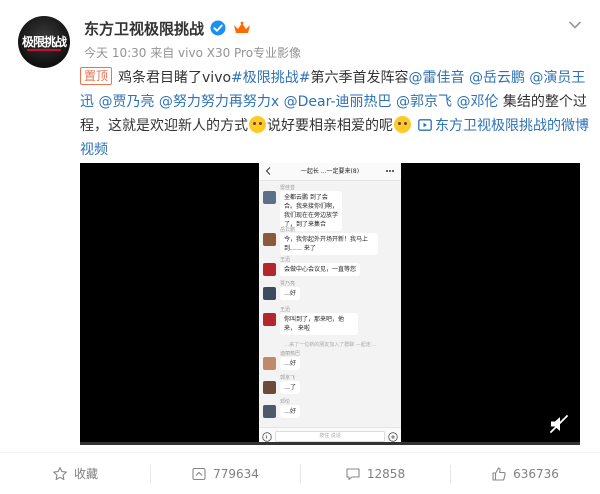  What do you see at coordinates (175, 78) in the screenshot?
I see `post-intro: 鸡条君目睹了vivo` at bounding box center [175, 78].